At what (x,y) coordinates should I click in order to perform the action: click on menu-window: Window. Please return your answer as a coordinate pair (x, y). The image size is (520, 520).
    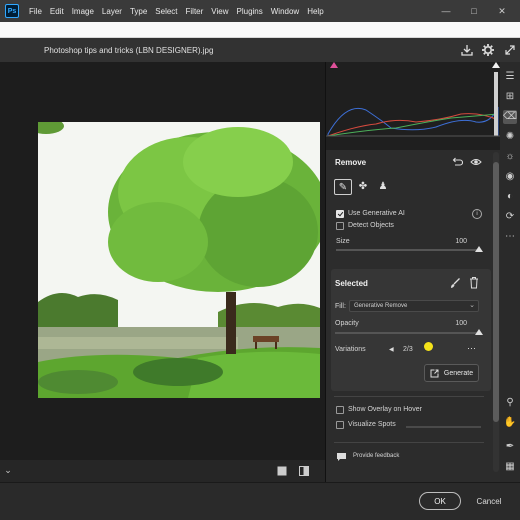
    Looking at the image, I should click on (285, 11).